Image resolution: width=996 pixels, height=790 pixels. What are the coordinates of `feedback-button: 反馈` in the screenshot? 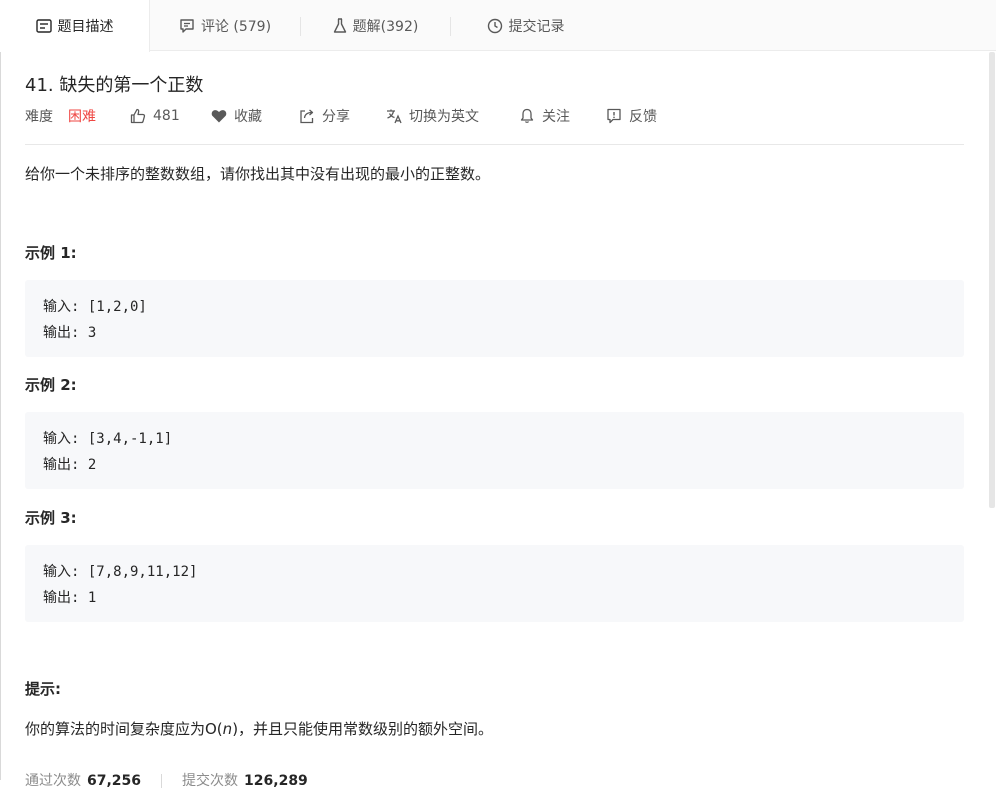 It's located at (631, 116).